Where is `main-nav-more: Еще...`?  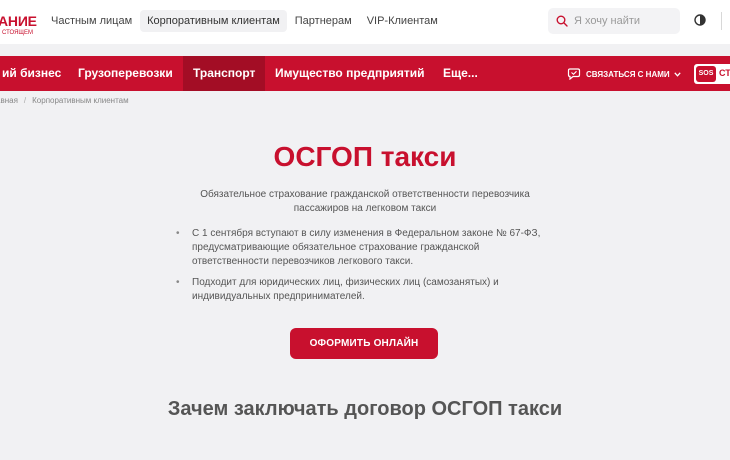
main-nav-more: Еще... is located at coordinates (460, 73).